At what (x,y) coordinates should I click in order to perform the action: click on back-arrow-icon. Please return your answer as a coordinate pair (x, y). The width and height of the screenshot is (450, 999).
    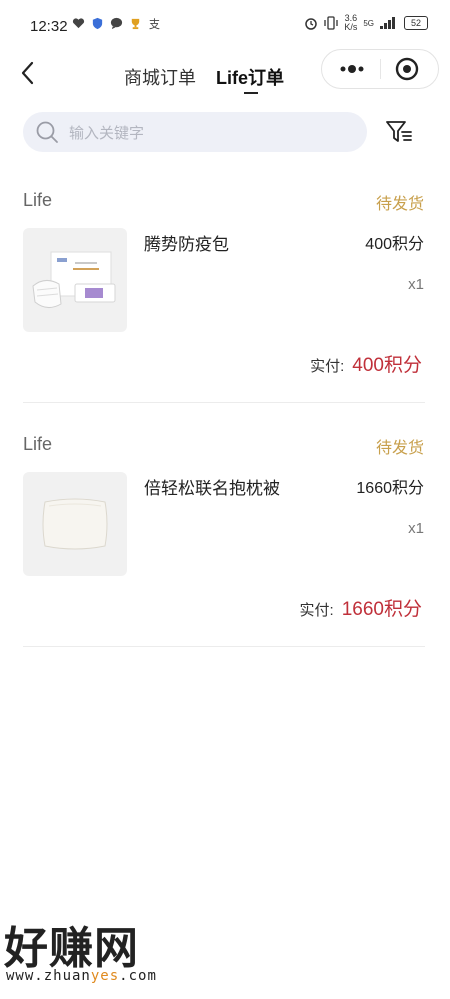
    Looking at the image, I should click on (28, 73).